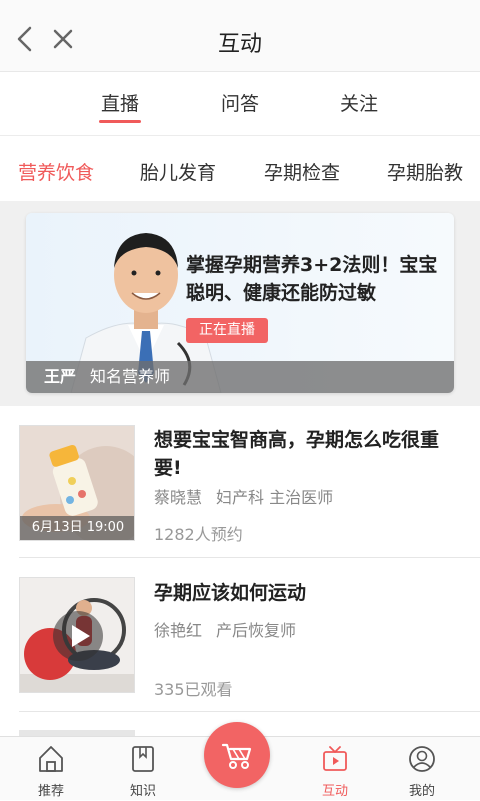 The image size is (480, 801). I want to click on item-doctor-info: 蔡晓慧 妇产科 主治医师, so click(243, 496).